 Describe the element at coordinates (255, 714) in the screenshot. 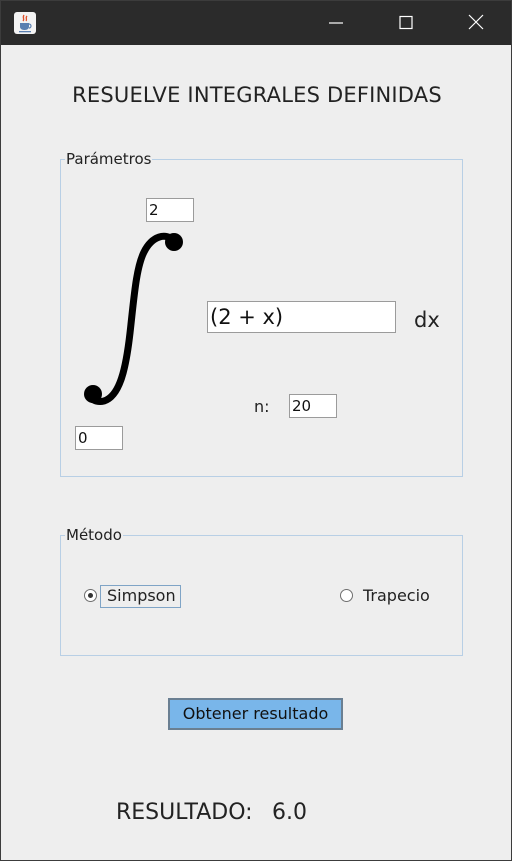

I see `obtener-resultado-button: Obtener resultado` at that location.